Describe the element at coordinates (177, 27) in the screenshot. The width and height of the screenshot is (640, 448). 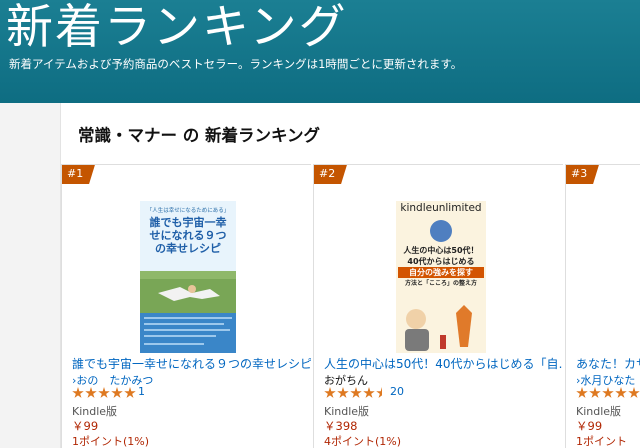
I see `page-title: 新着ランキング` at that location.